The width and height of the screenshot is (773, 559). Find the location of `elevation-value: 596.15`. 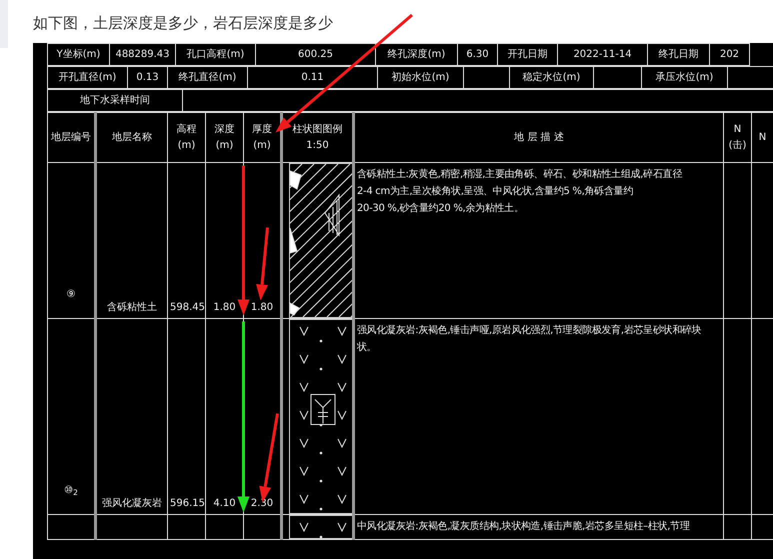

elevation-value: 596.15 is located at coordinates (187, 503).